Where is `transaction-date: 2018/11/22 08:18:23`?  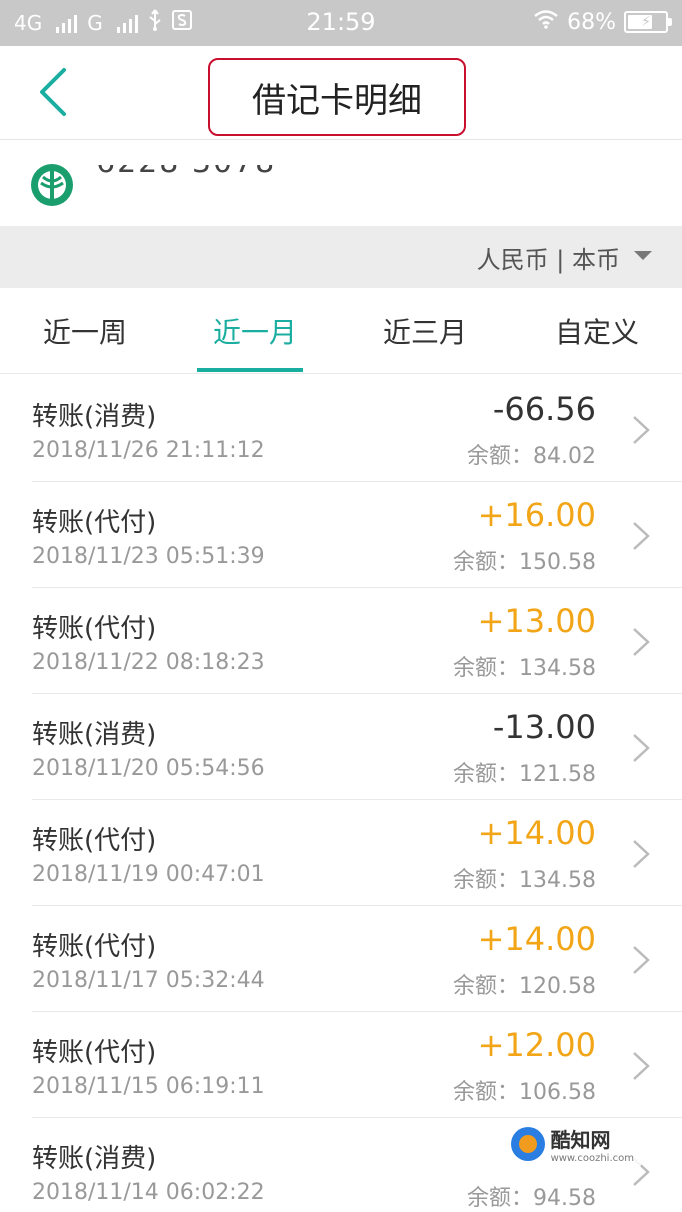 transaction-date: 2018/11/22 08:18:23 is located at coordinates (148, 662).